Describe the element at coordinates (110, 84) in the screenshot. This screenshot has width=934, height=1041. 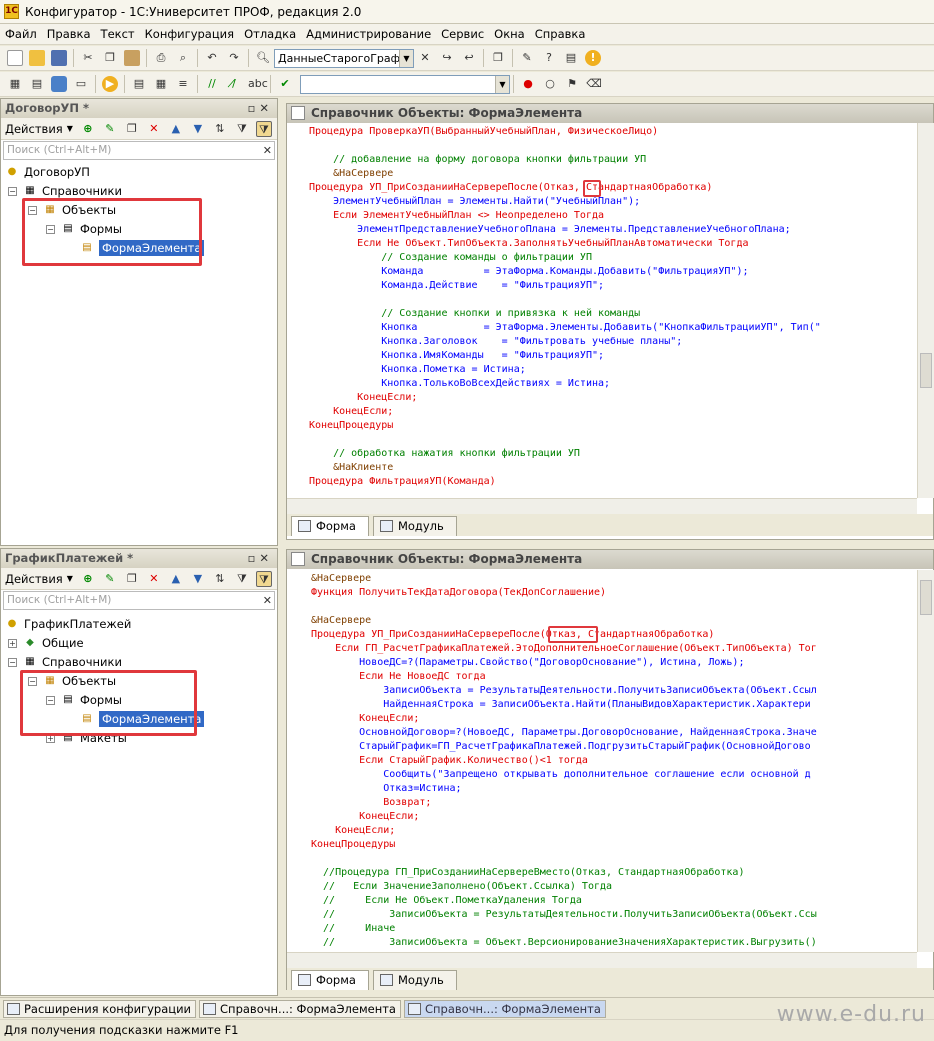
I see `start-debug-icon: ▶` at that location.